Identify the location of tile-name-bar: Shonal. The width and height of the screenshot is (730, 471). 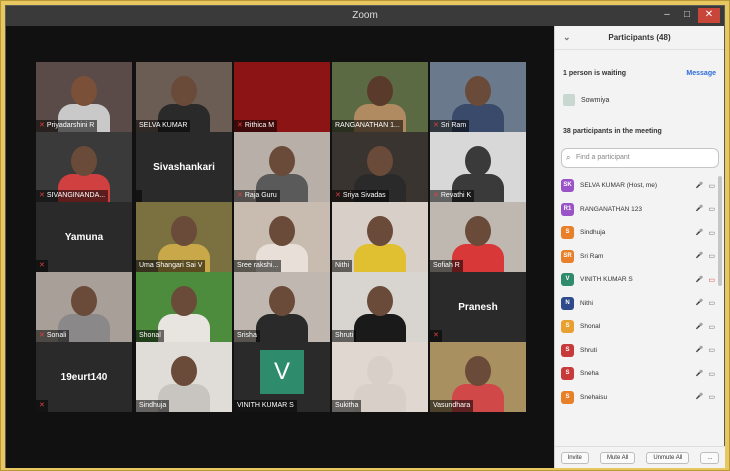
(150, 336).